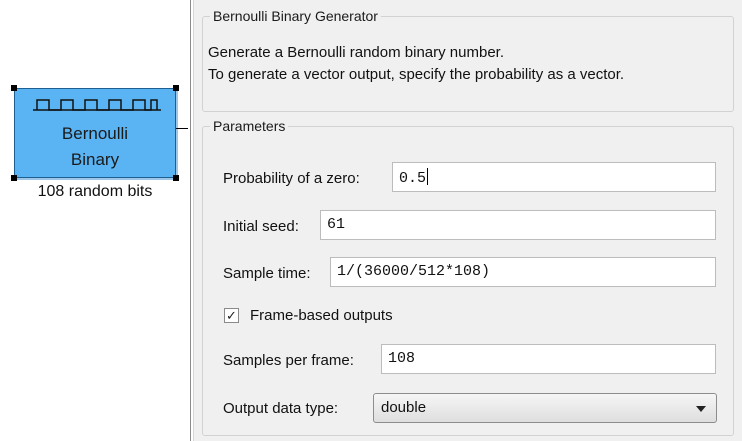 The width and height of the screenshot is (742, 441). Describe the element at coordinates (182, 128) in the screenshot. I see `output-port-line` at that location.